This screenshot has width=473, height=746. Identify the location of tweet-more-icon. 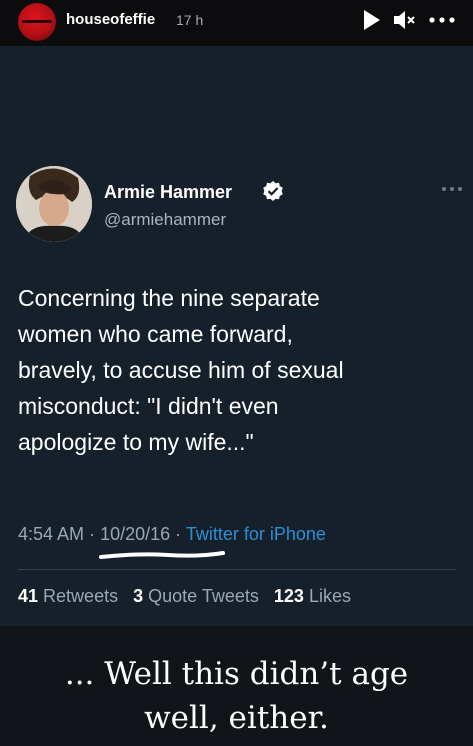
(452, 189).